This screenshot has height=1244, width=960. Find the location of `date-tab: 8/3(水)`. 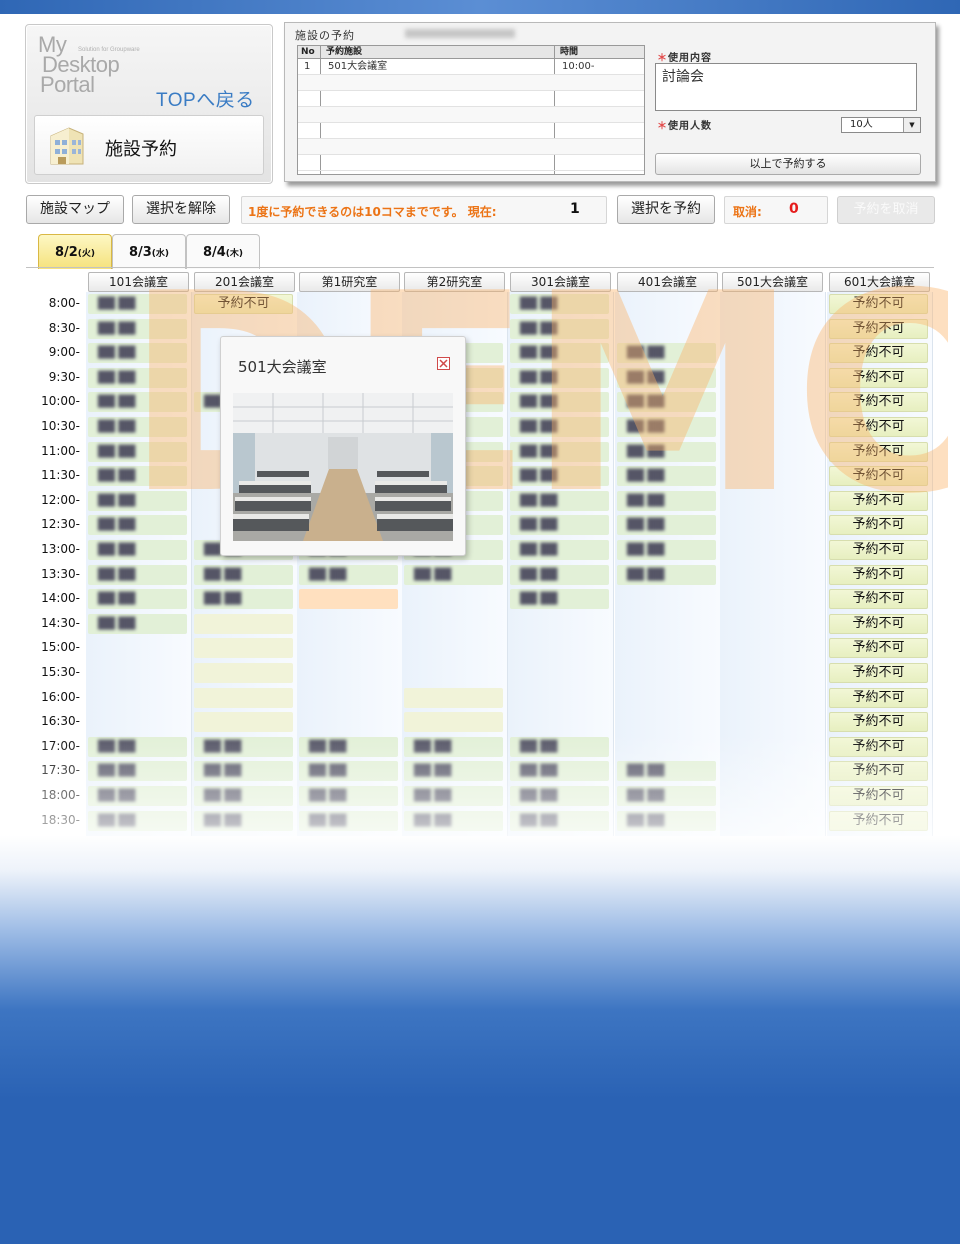

date-tab: 8/3(水) is located at coordinates (149, 251).